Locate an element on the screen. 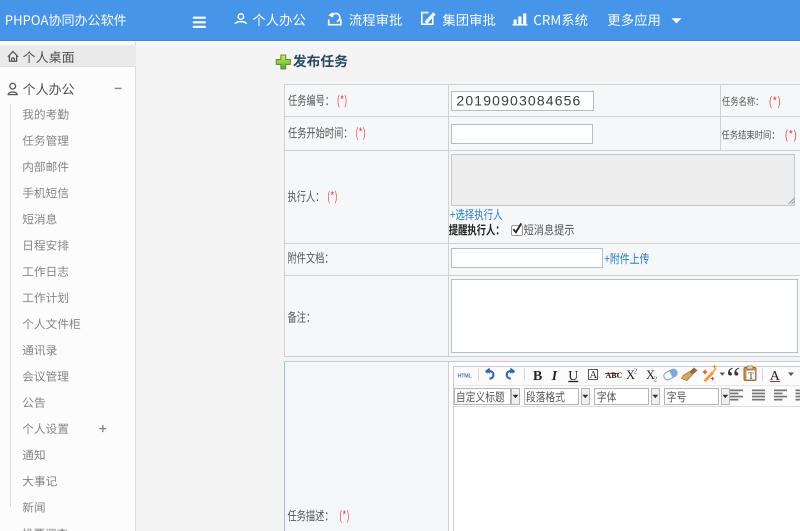  svg-text: ABC is located at coordinates (614, 375).